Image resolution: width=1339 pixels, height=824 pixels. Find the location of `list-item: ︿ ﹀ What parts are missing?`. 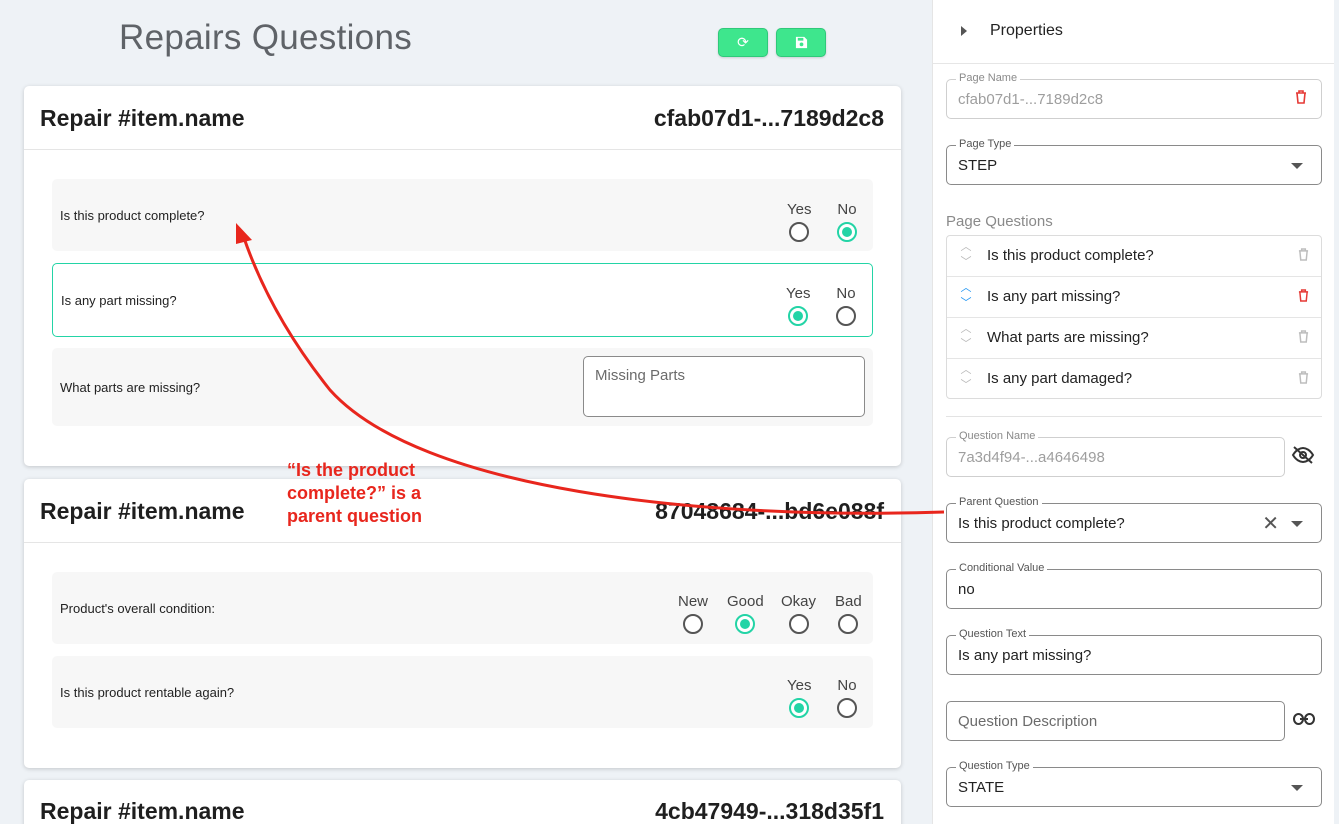

list-item: ︿ ﹀ What parts are missing? is located at coordinates (1134, 338).